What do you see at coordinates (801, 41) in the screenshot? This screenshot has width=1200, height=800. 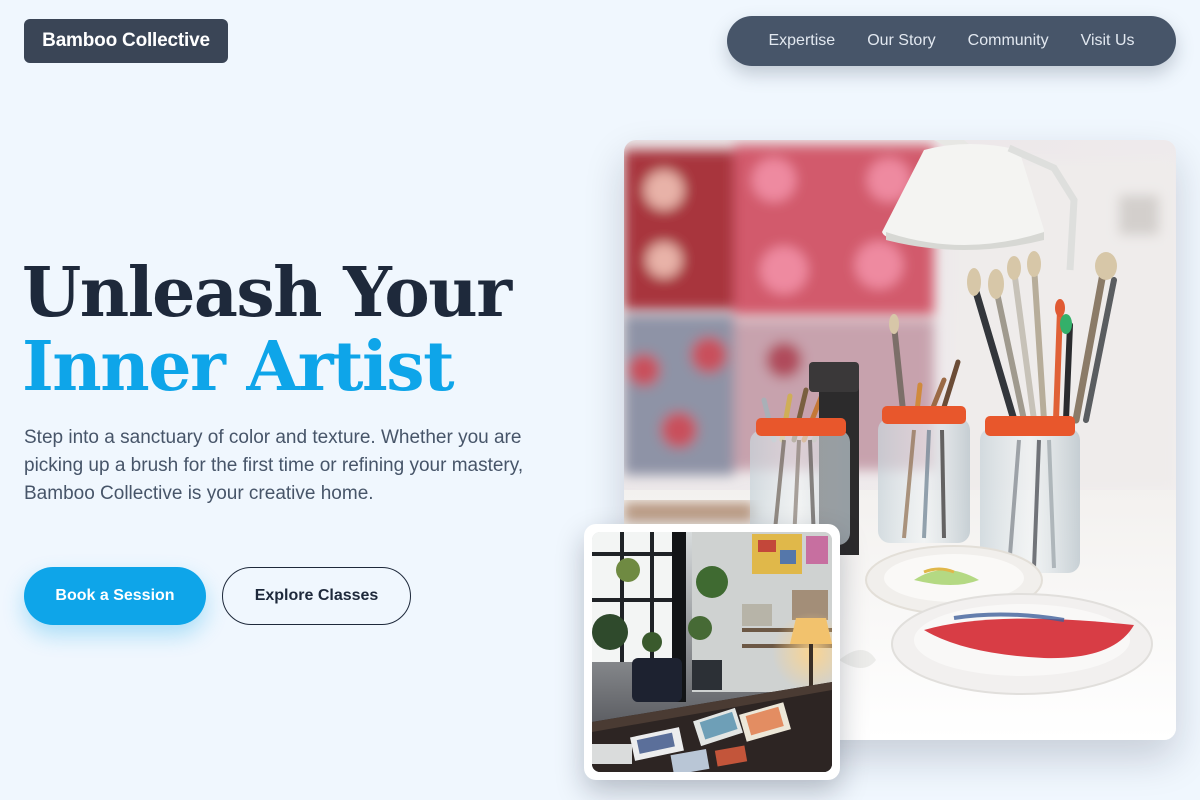 I see `nav-link-expertise: Expertise` at bounding box center [801, 41].